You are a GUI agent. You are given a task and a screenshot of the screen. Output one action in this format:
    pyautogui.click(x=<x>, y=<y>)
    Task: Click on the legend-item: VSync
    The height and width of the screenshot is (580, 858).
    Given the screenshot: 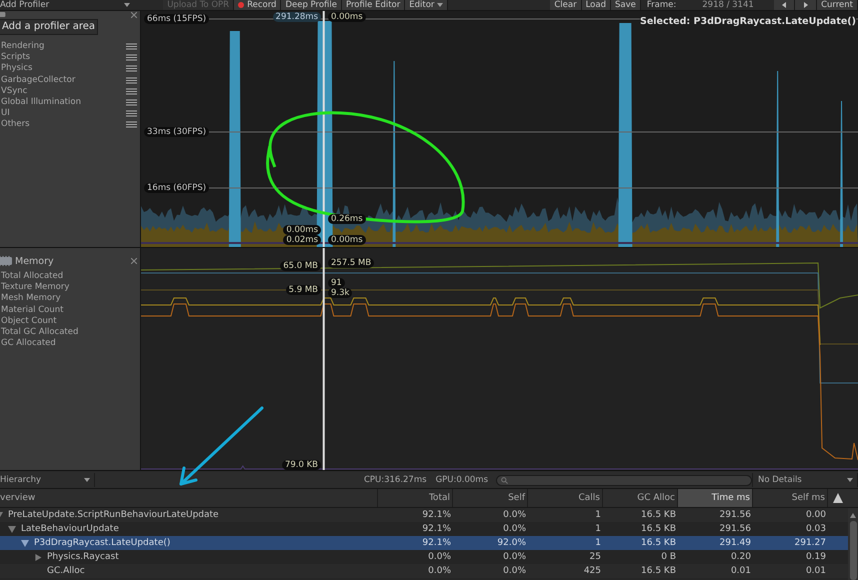 What is the action you would take?
    pyautogui.click(x=14, y=91)
    